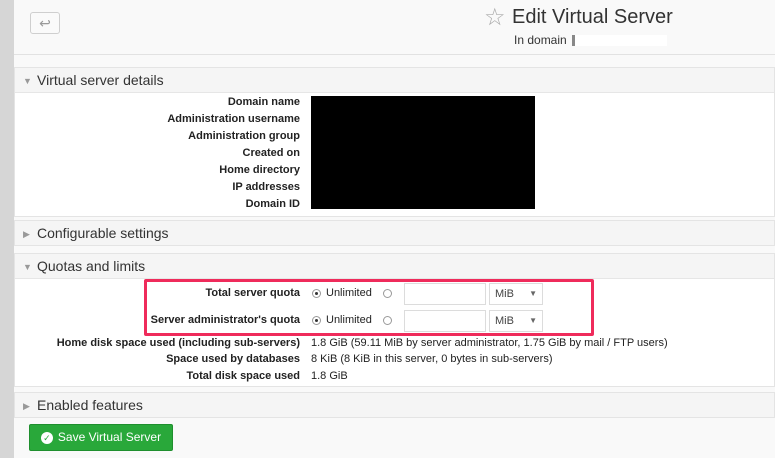 This screenshot has width=775, height=458. What do you see at coordinates (423, 152) in the screenshot?
I see `redacted-details-values` at bounding box center [423, 152].